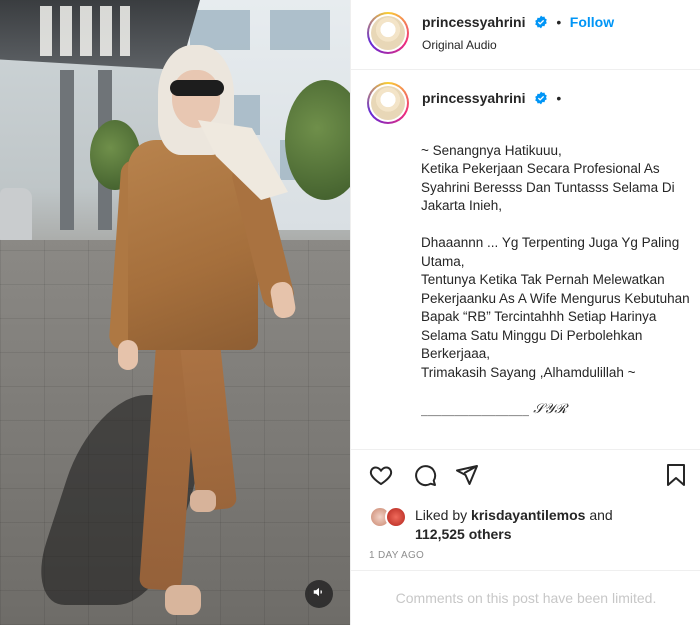  What do you see at coordinates (528, 515) in the screenshot?
I see `liked-by-user-link: krisdayantilemos` at bounding box center [528, 515].